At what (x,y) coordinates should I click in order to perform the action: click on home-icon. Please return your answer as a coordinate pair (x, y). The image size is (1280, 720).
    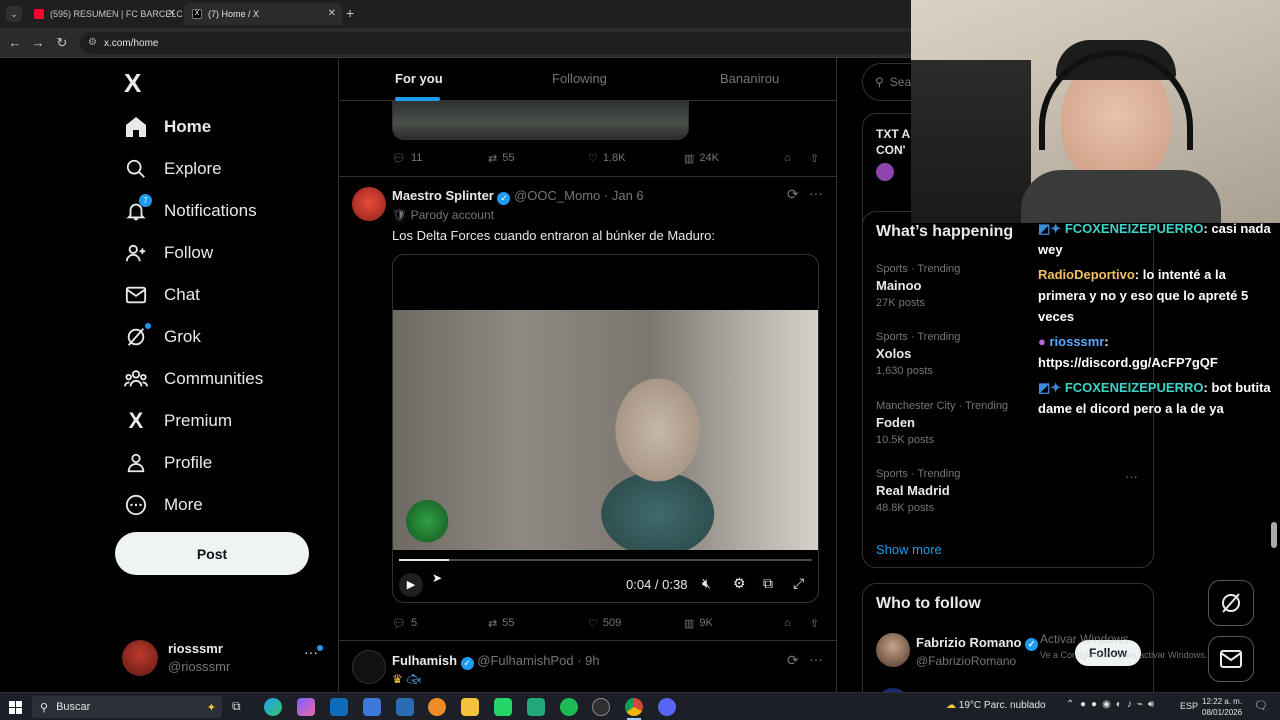
    Looking at the image, I should click on (136, 127).